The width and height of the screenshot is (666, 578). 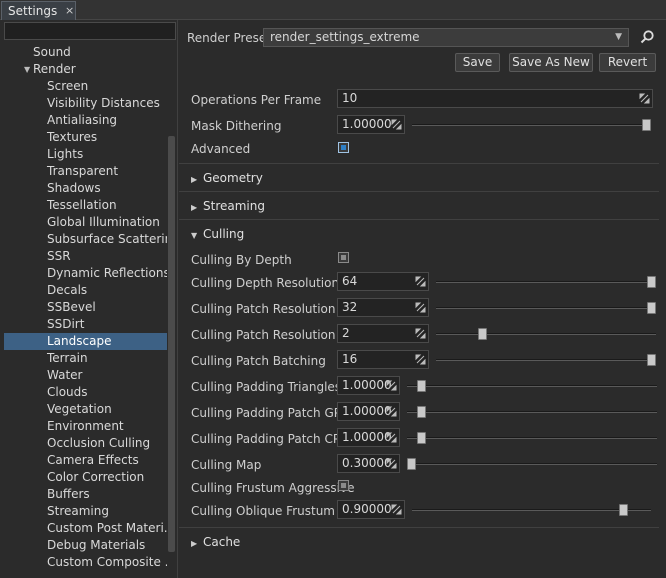 I want to click on tree-item-label: SSDirt, so click(x=66, y=324).